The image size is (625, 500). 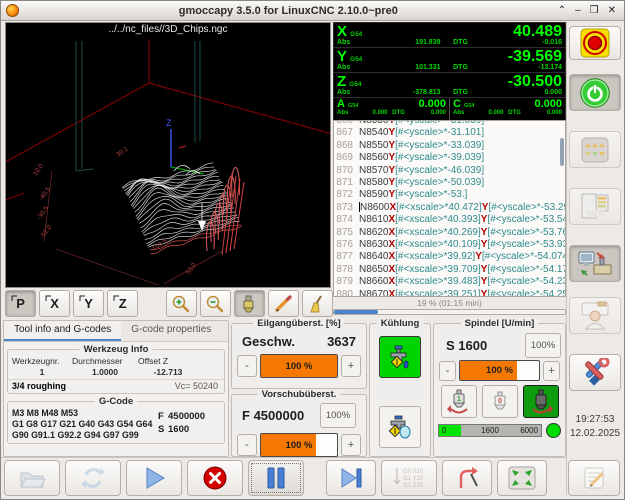 I want to click on gcode-line: 869 N8560Y[#<yscale>*-39.039], so click(x=449, y=158).